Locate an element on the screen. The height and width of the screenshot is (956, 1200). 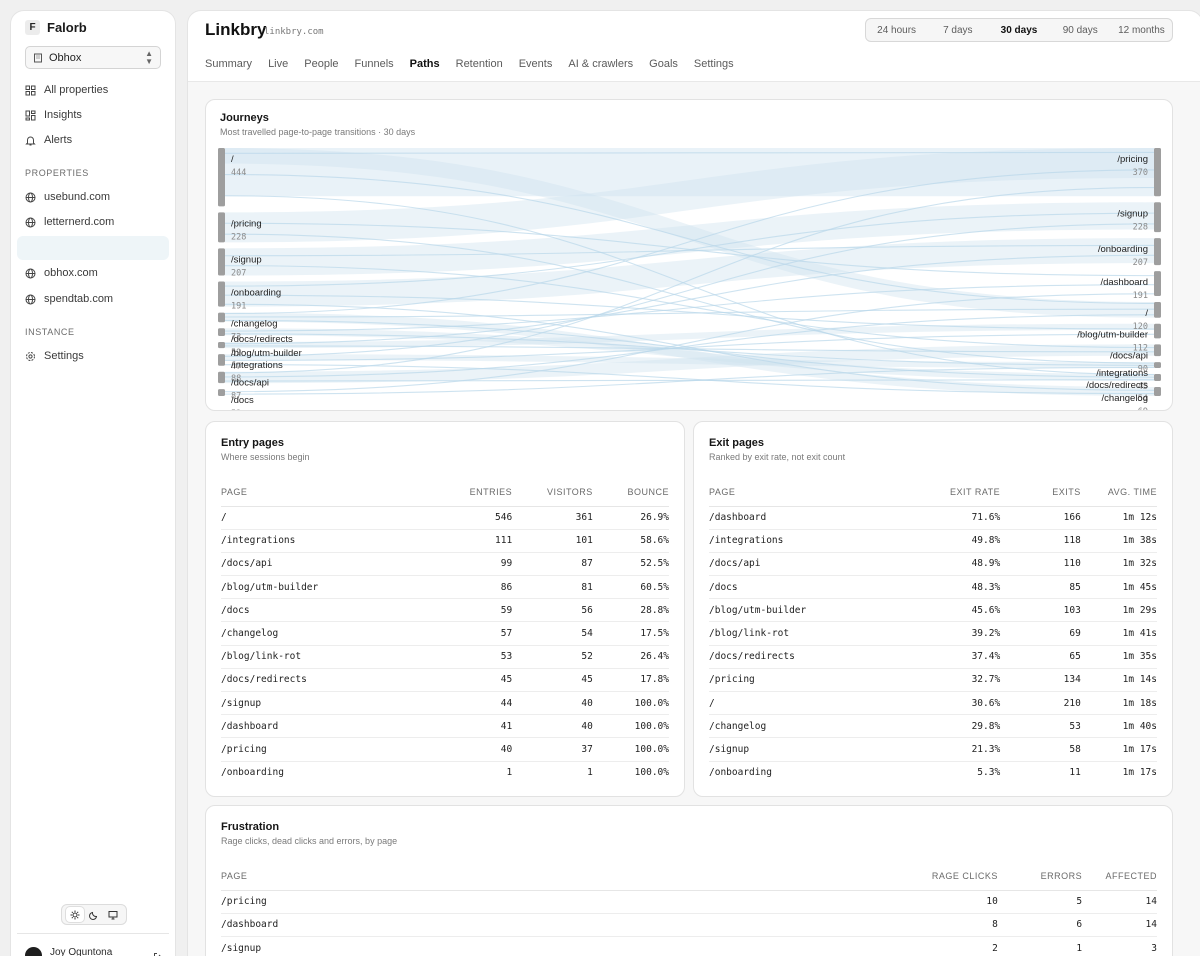
globe-icon is located at coordinates (30, 197).